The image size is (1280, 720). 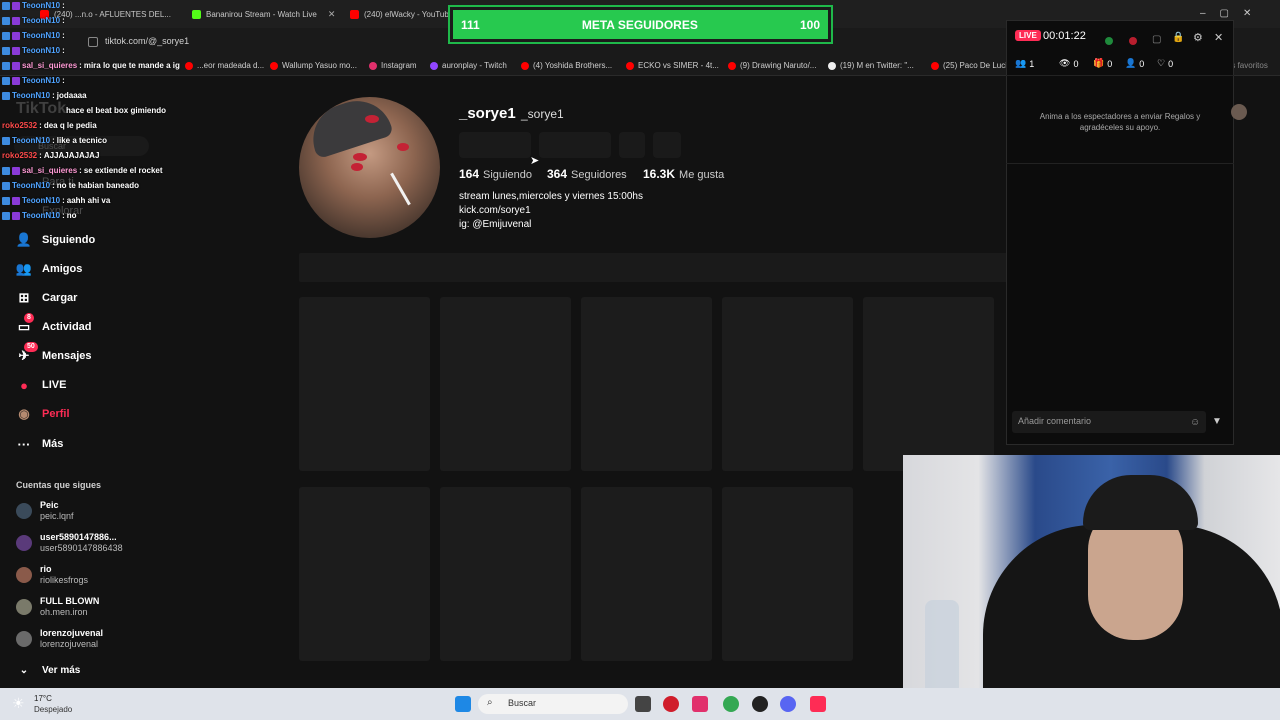 What do you see at coordinates (1109, 422) in the screenshot?
I see `comment-input: Añadir comentario` at bounding box center [1109, 422].